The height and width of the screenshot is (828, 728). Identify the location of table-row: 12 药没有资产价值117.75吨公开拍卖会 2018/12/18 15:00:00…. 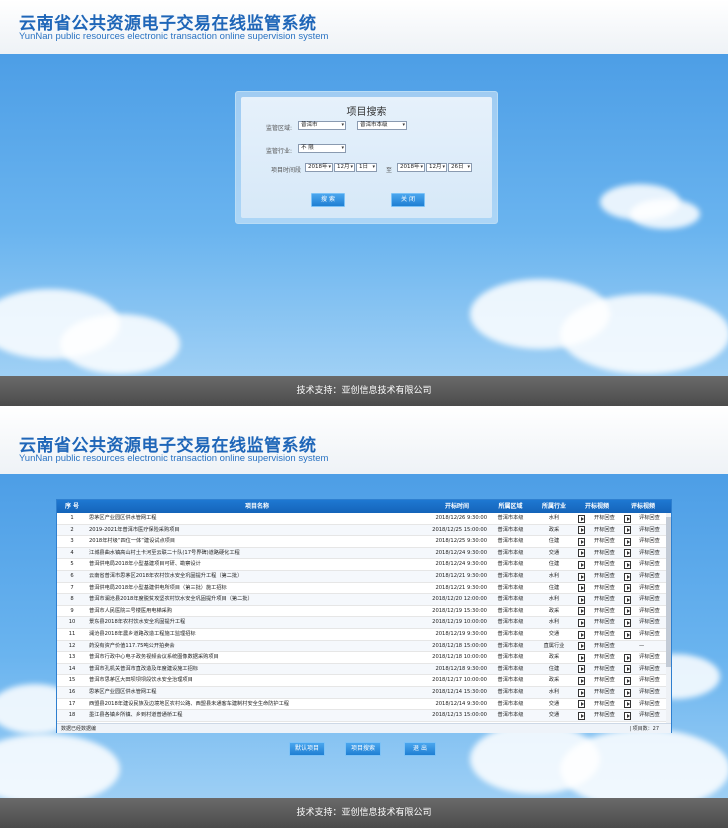
(364, 646).